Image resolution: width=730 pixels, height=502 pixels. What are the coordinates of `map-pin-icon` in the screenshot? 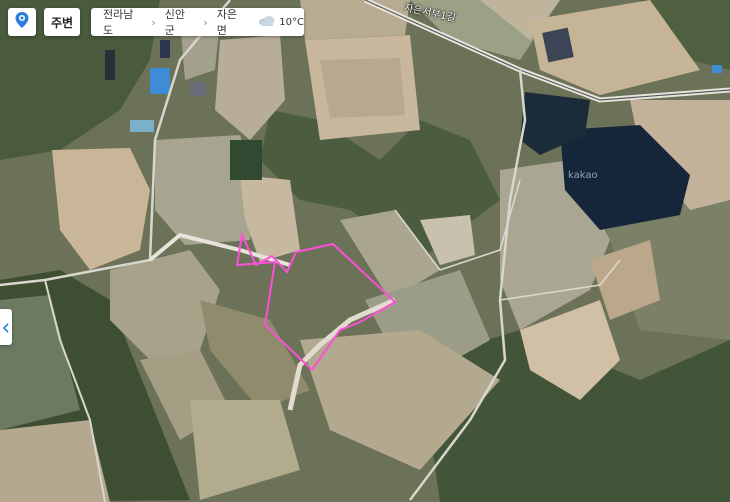 It's located at (22, 22).